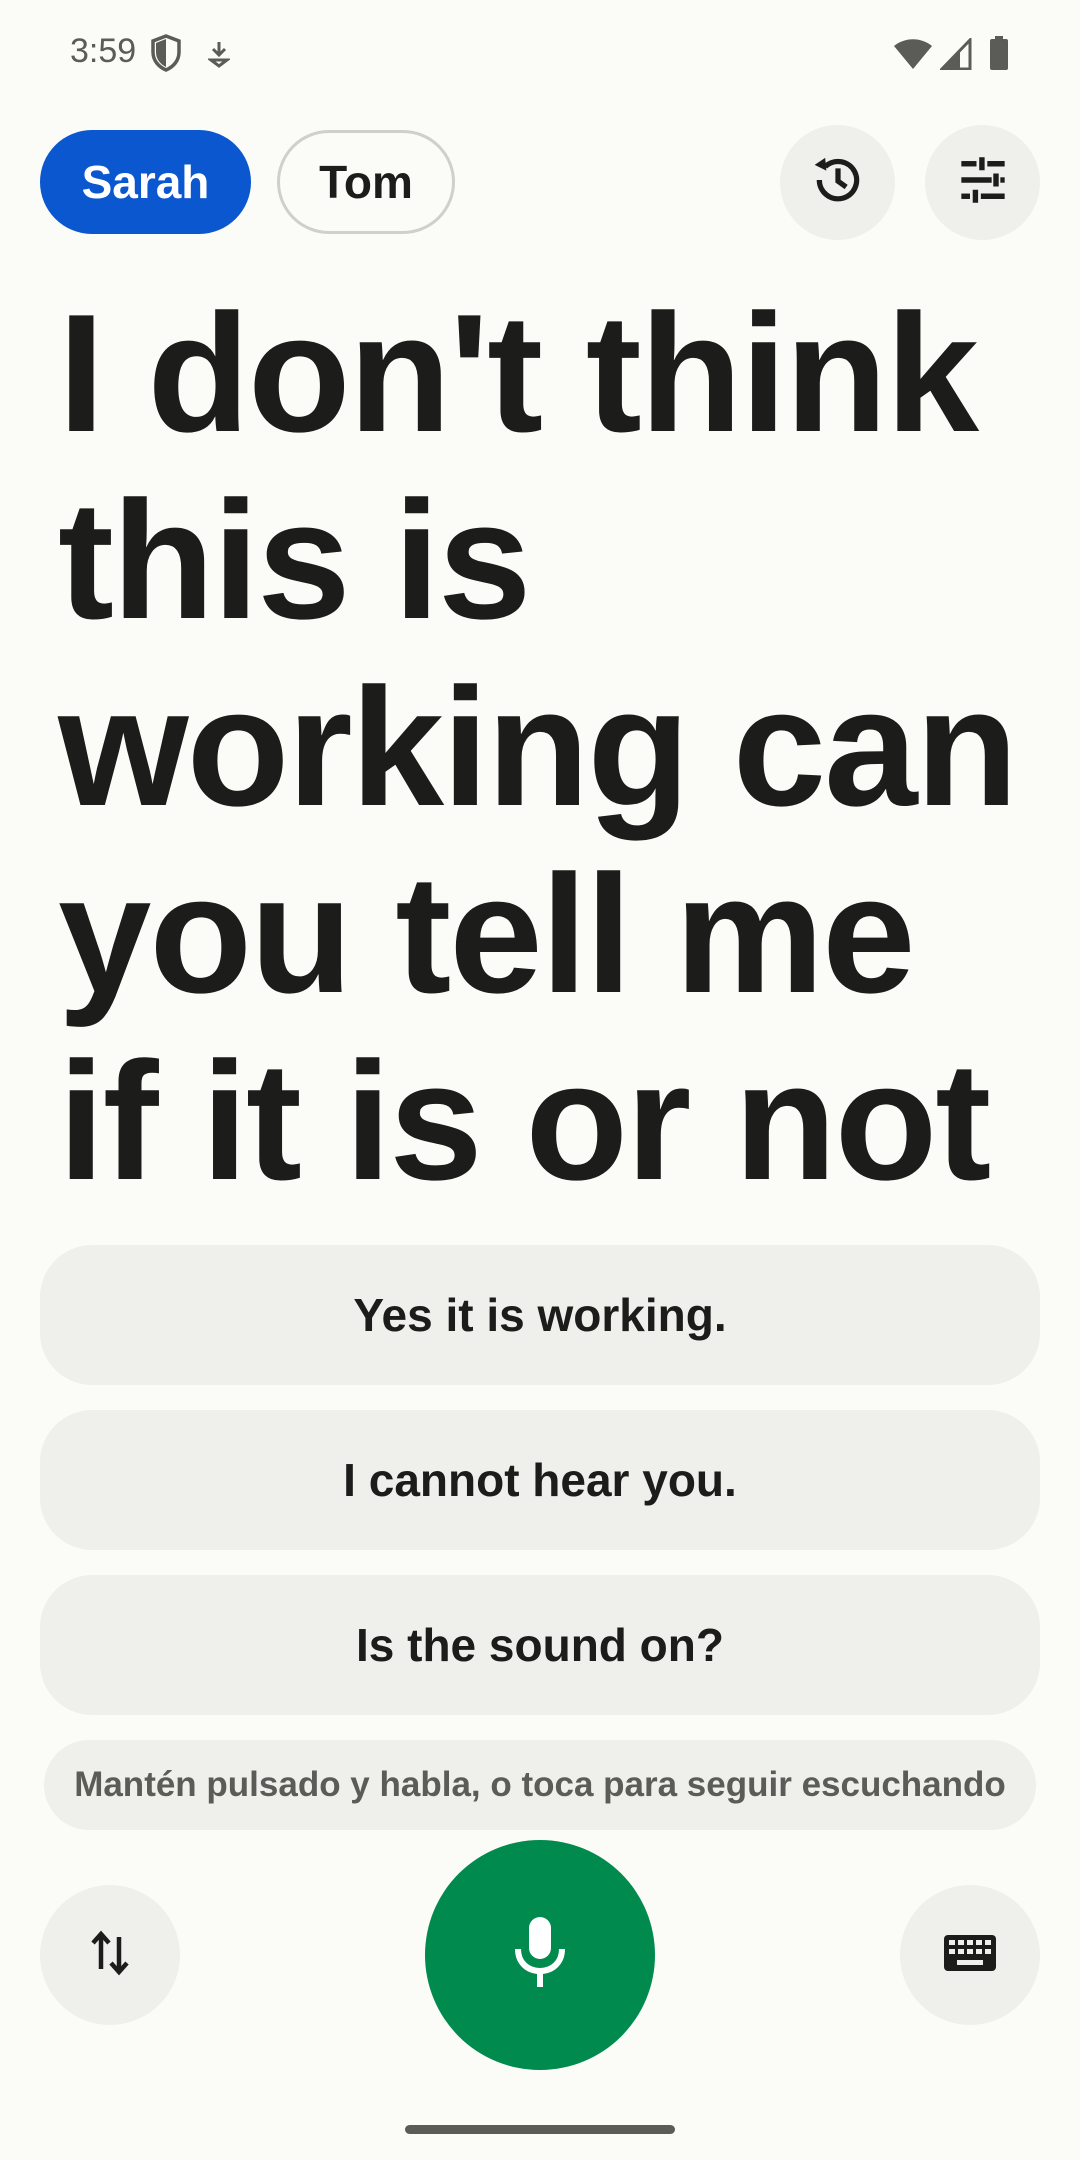 The width and height of the screenshot is (1080, 2160). Describe the element at coordinates (219, 56) in the screenshot. I see `download-icon` at that location.